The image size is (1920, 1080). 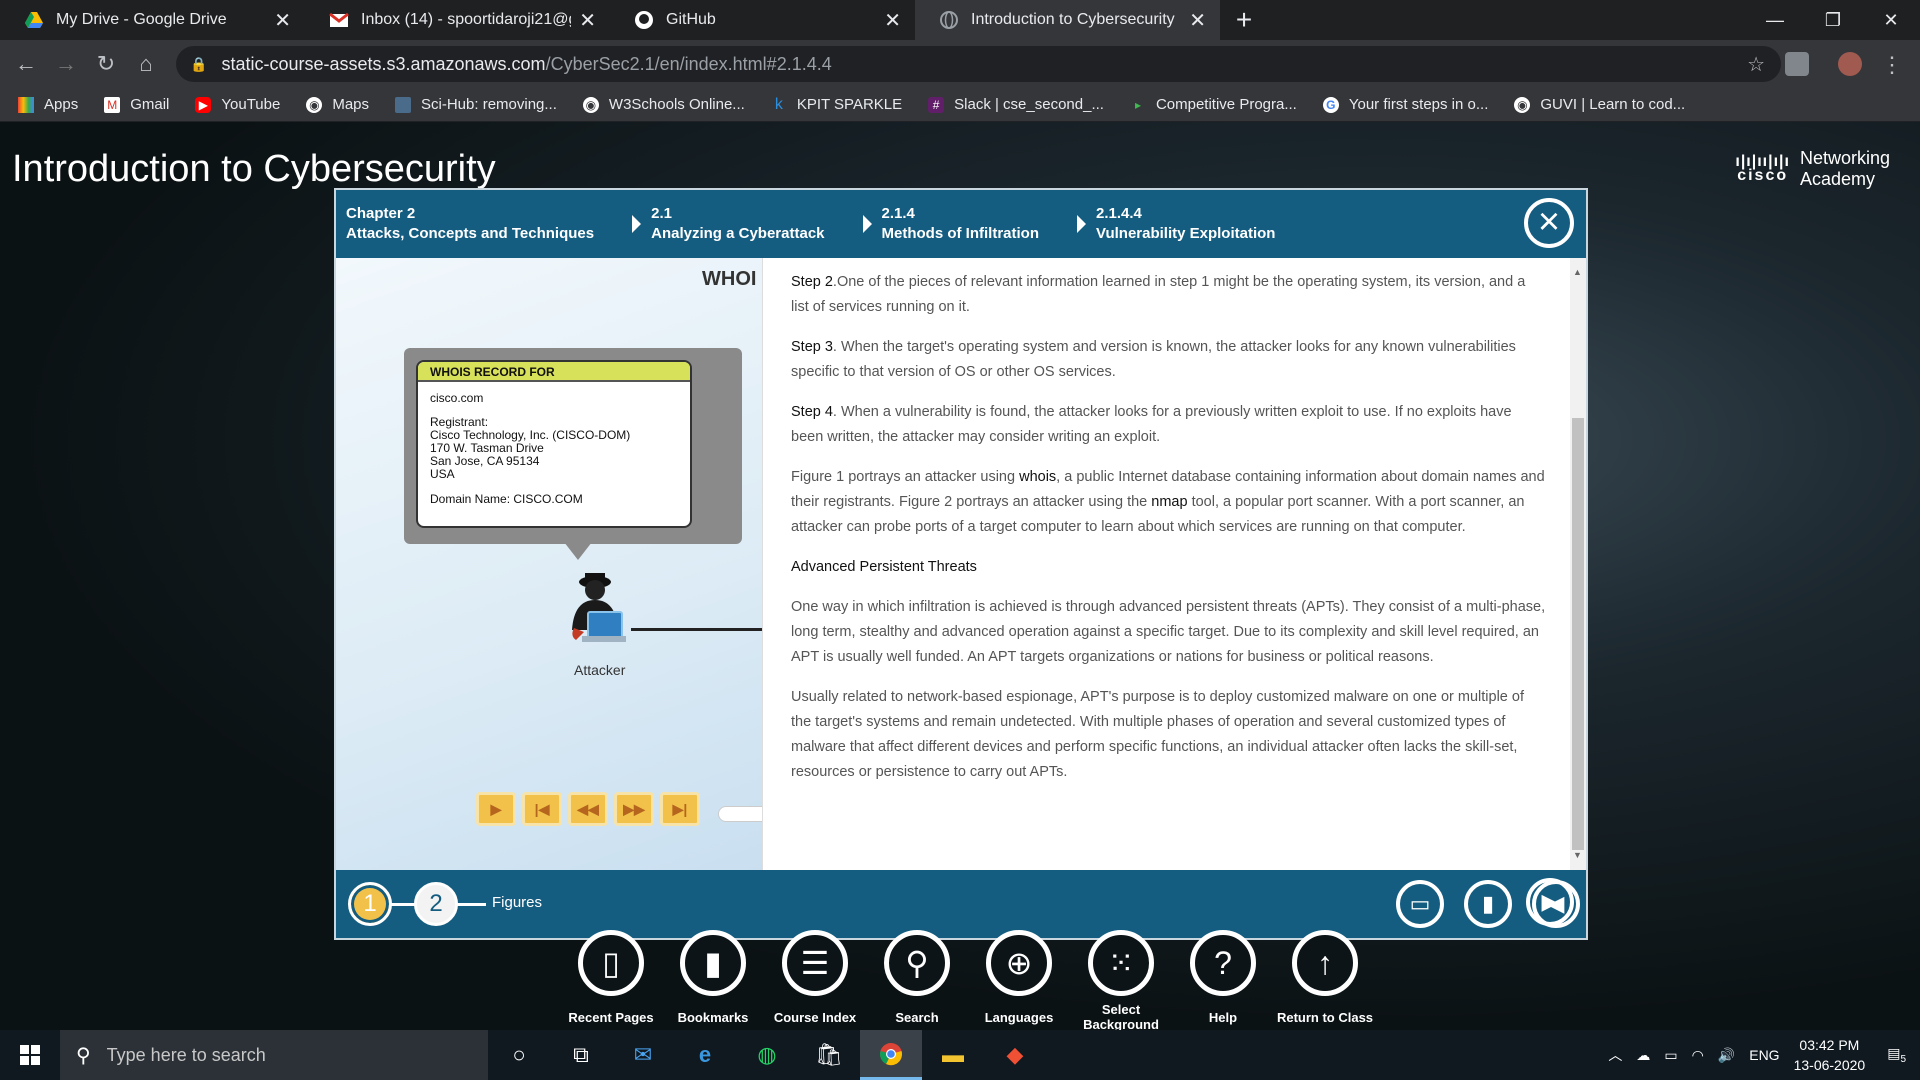 I want to click on tab-title: My Drive - Google Drive, so click(x=141, y=19).